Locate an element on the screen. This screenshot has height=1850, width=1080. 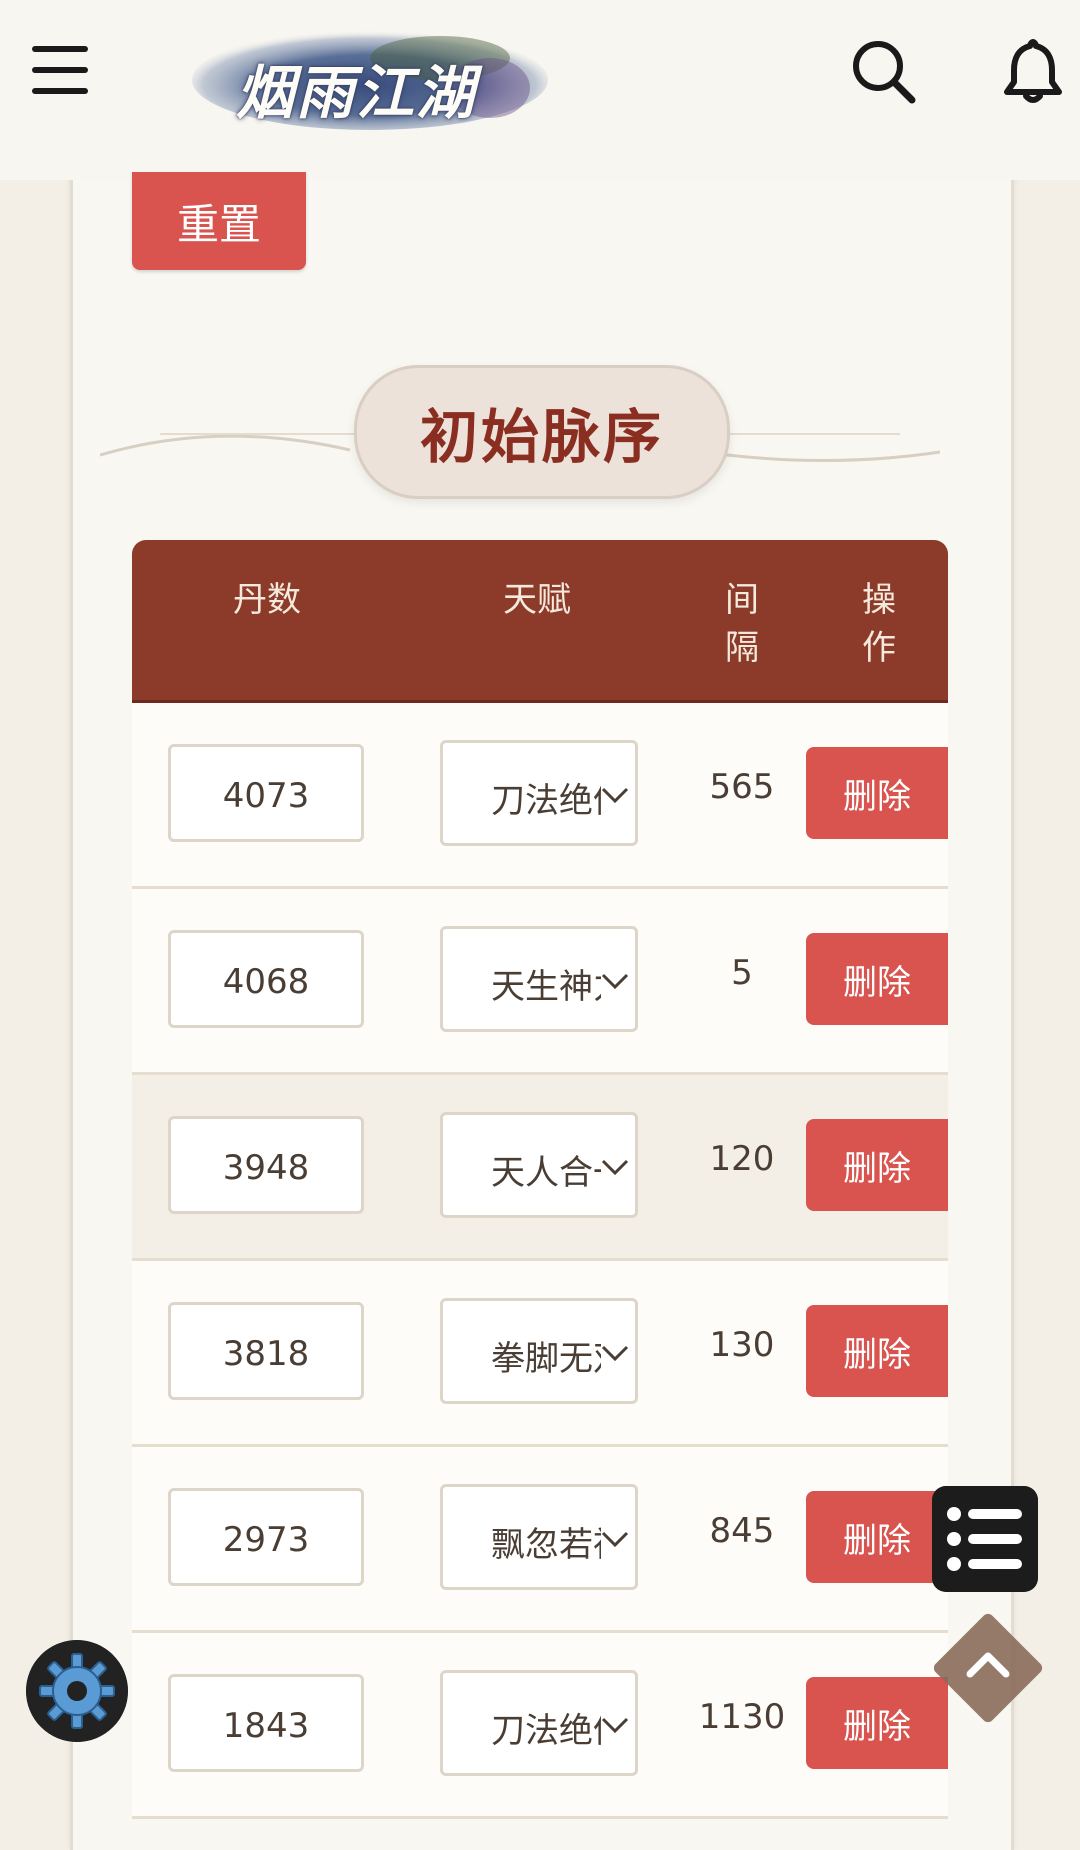
dan-input: 2973 is located at coordinates (266, 1537).